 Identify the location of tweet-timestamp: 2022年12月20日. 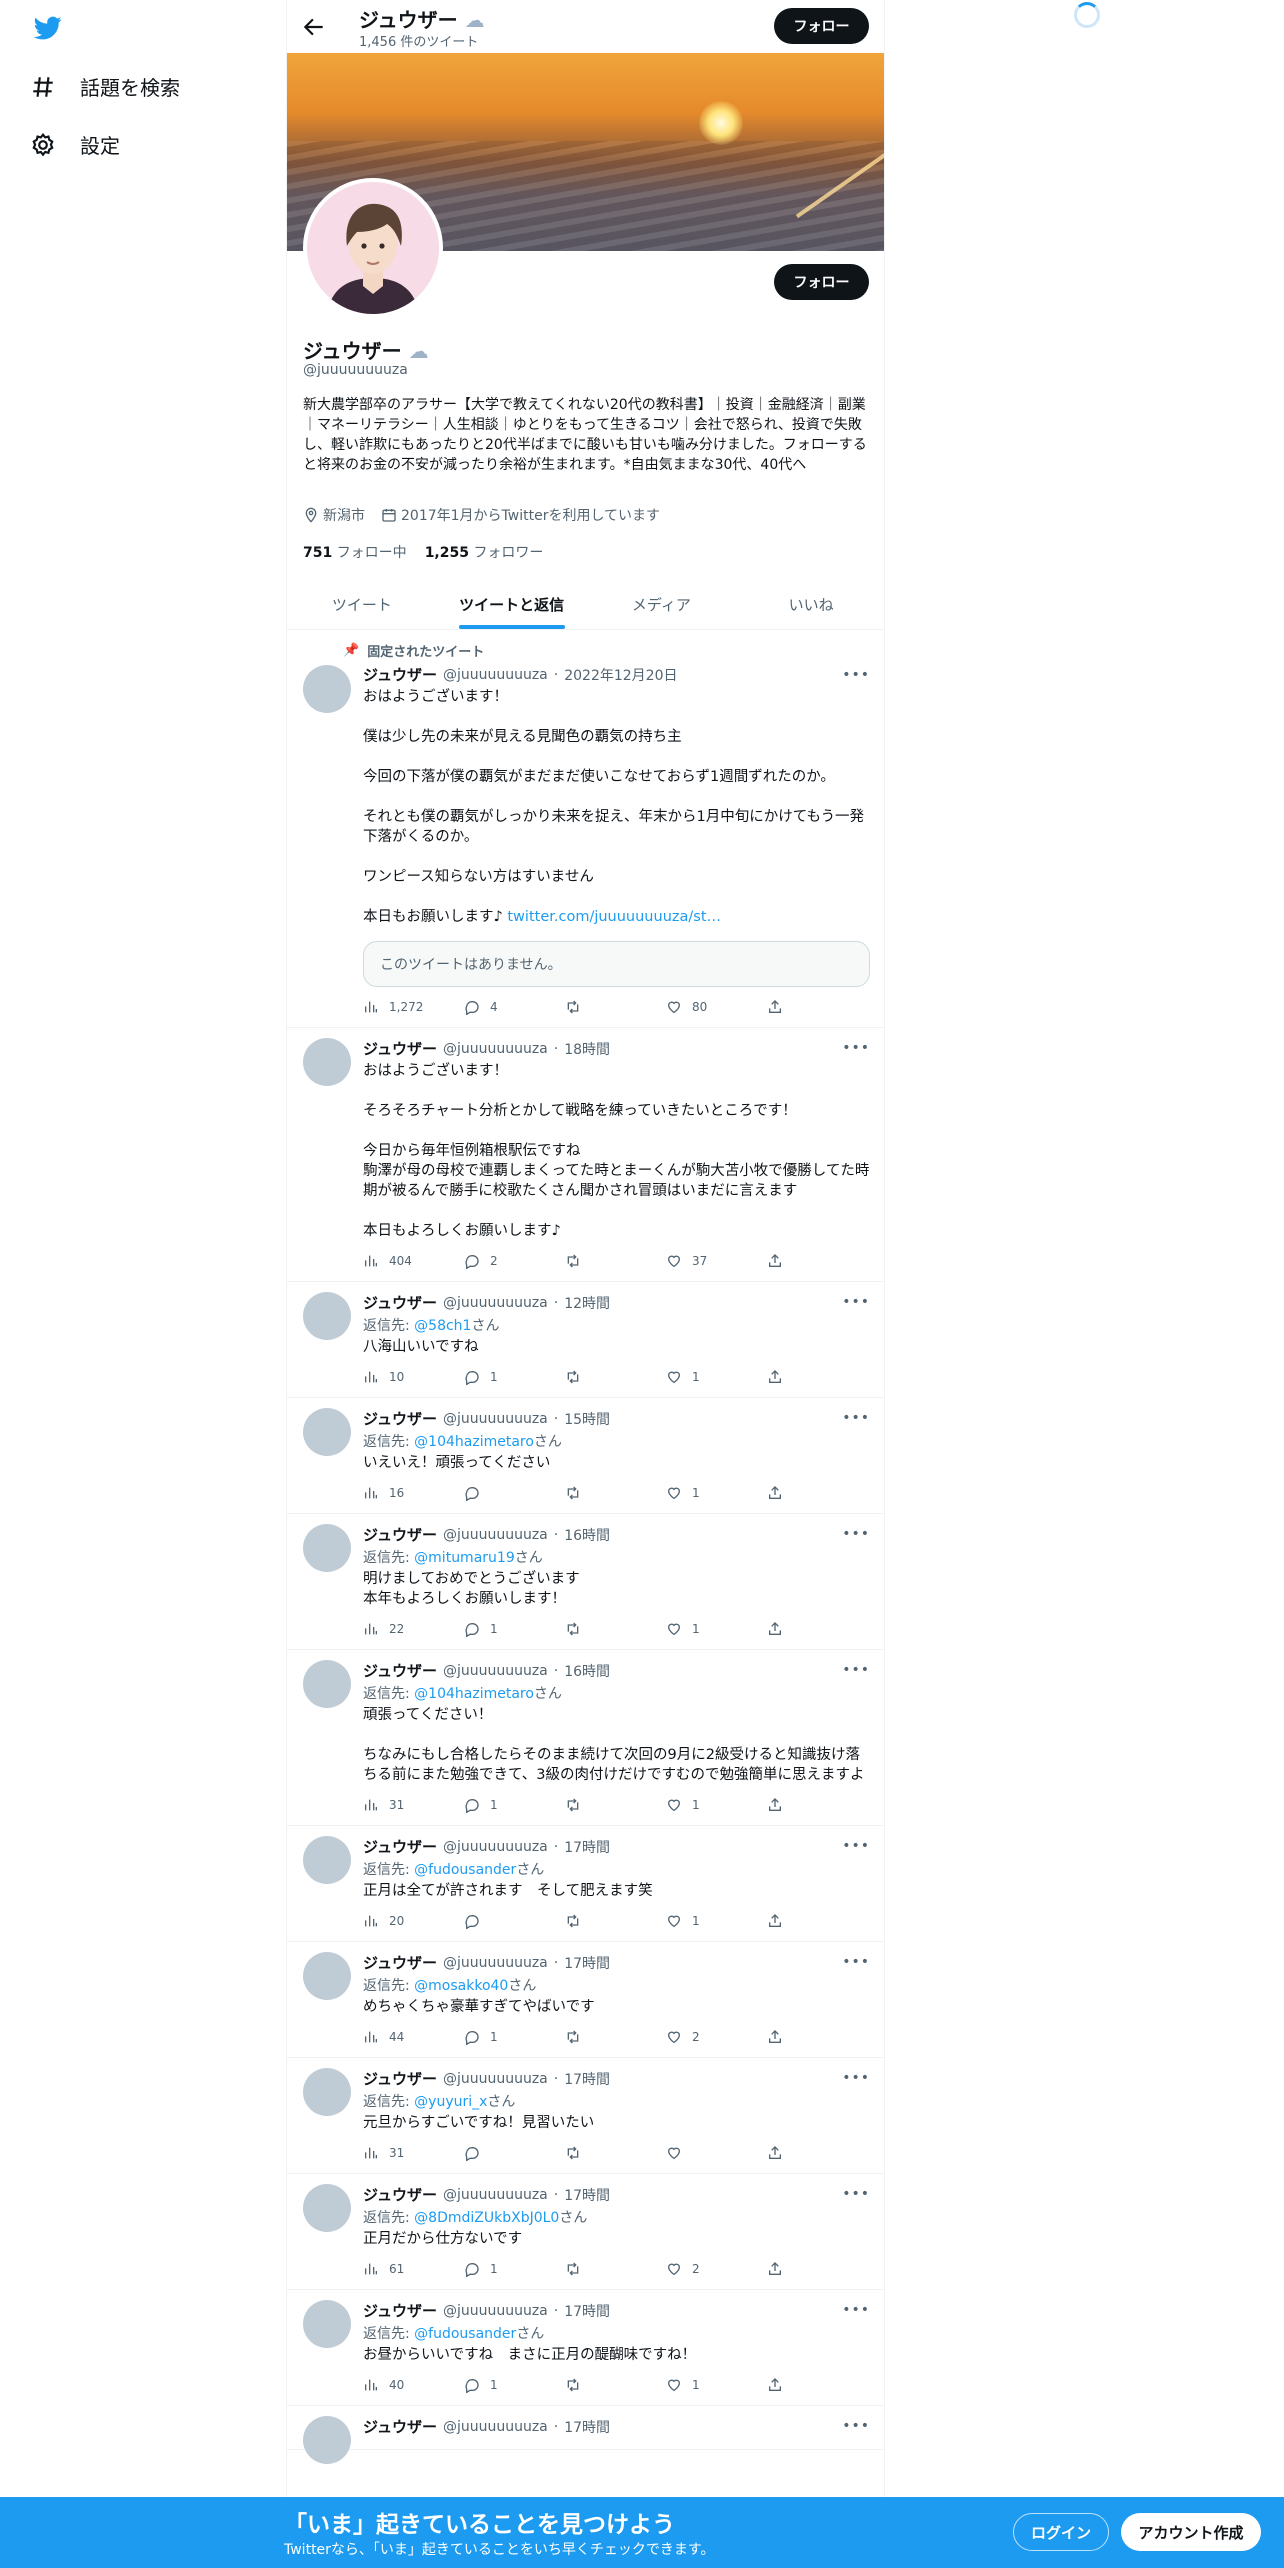
(620, 675).